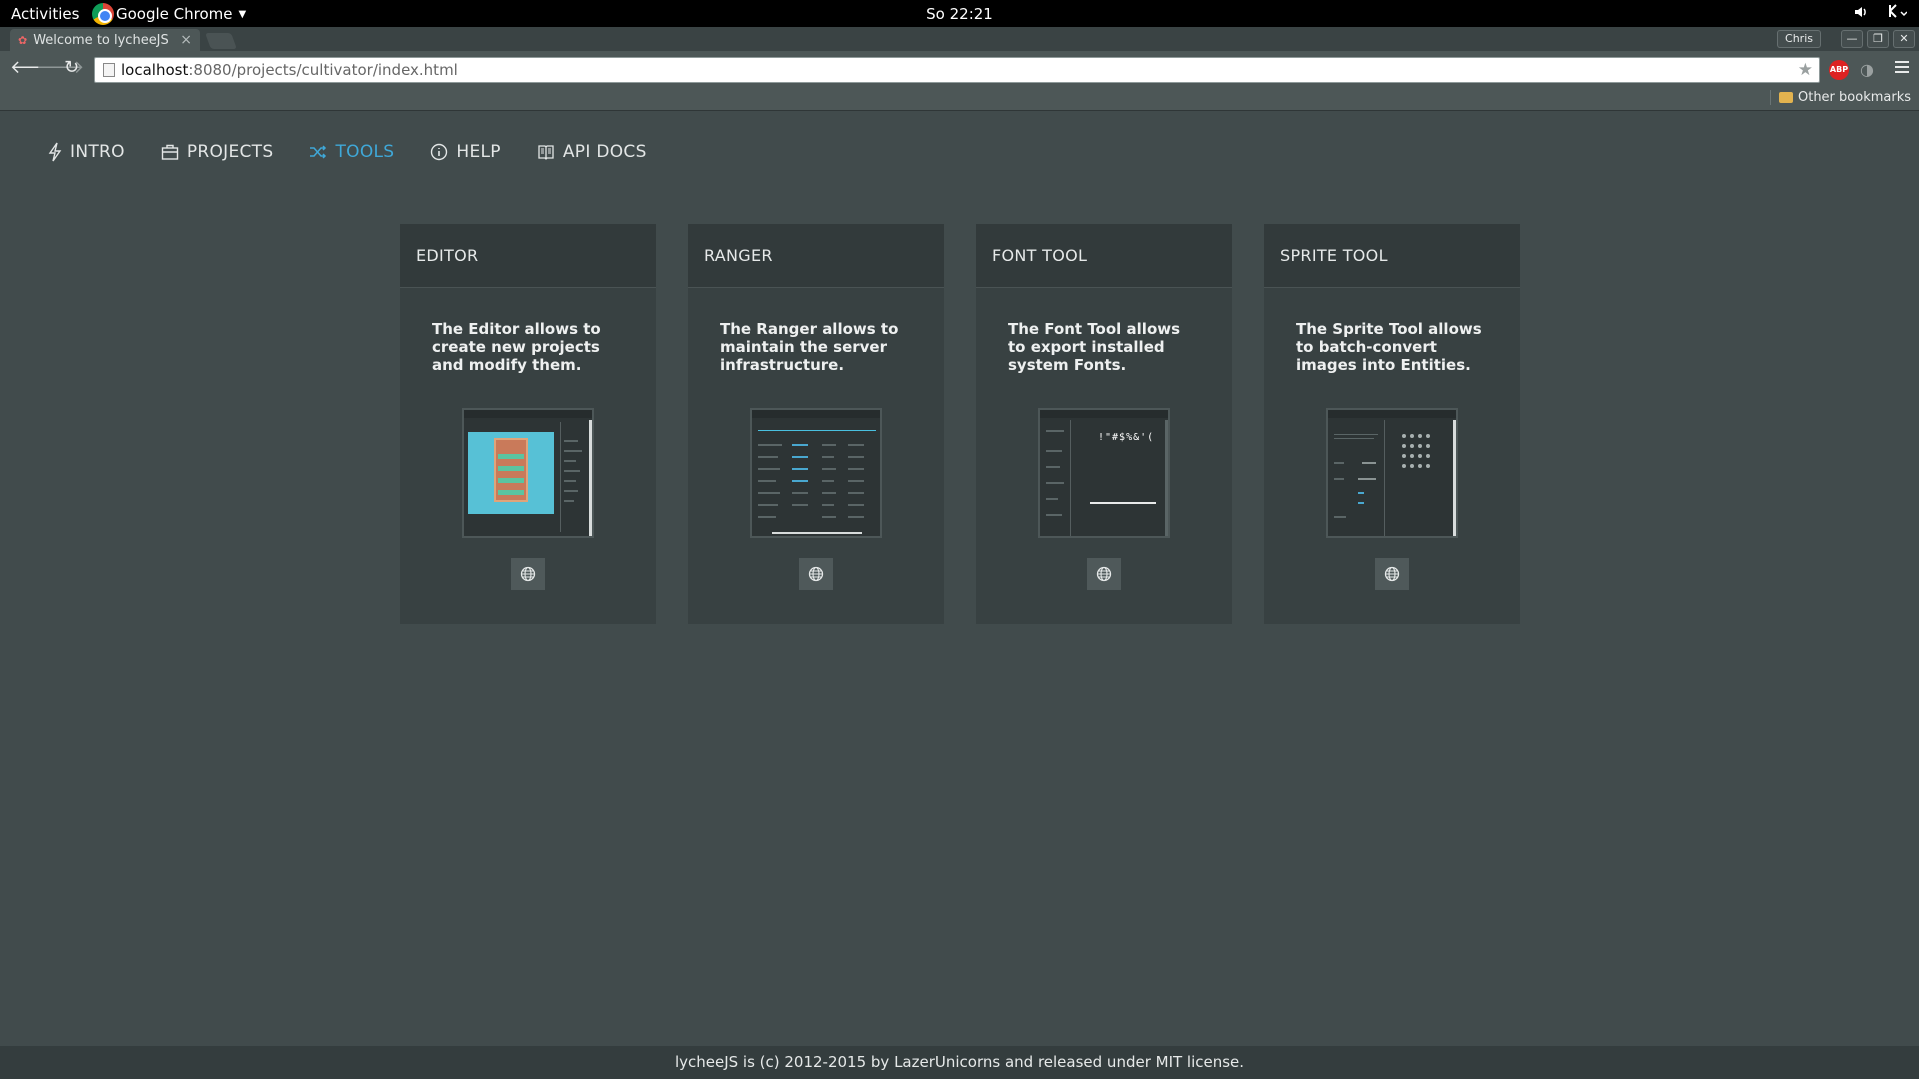 The width and height of the screenshot is (1919, 1079). Describe the element at coordinates (1785, 97) in the screenshot. I see `folder-icon` at that location.